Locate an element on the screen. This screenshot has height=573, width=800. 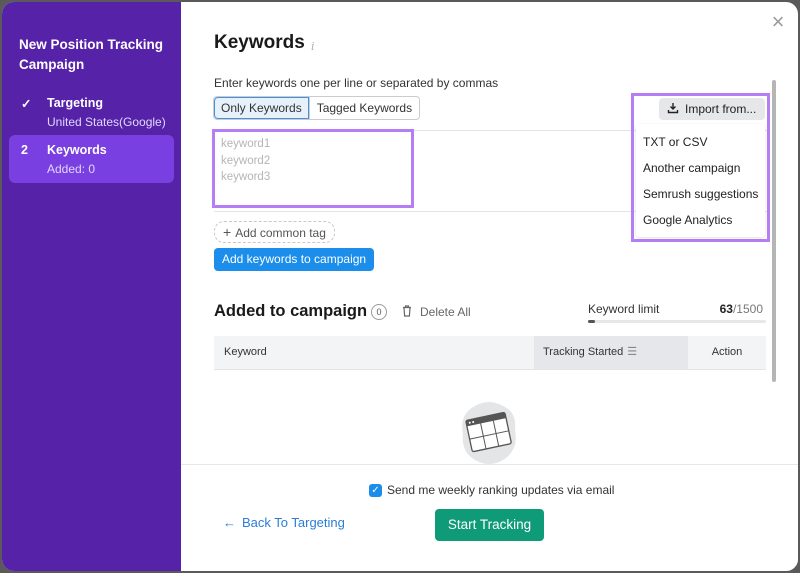
step-subtitle: Added: 0 is located at coordinates (71, 169).